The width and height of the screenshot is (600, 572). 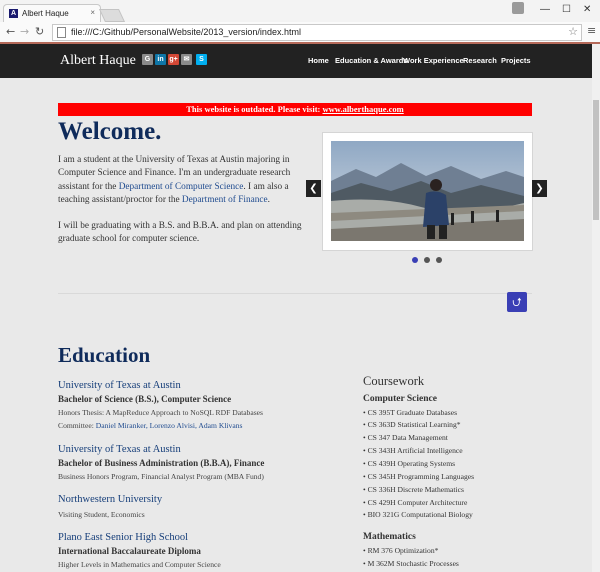 What do you see at coordinates (92, 12) in the screenshot?
I see `tab-close-icon: ×` at bounding box center [92, 12].